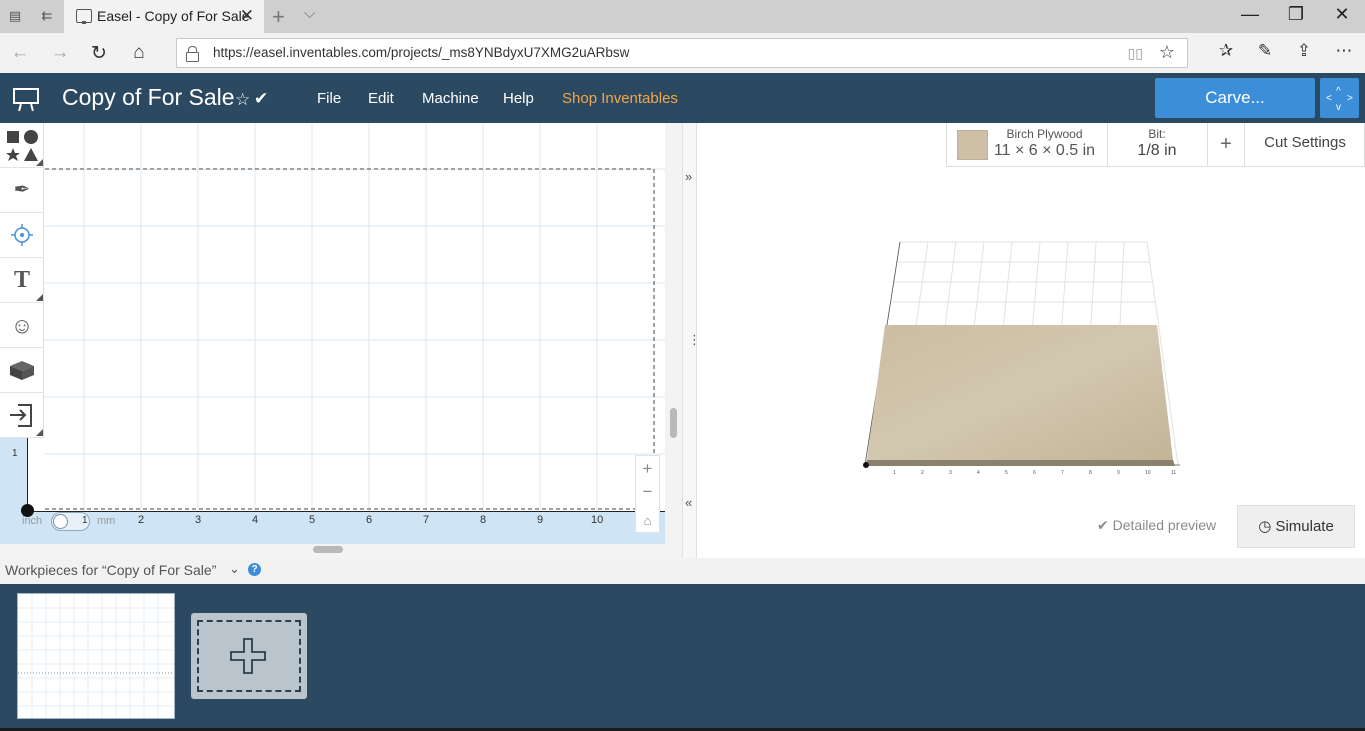 This screenshot has width=1365, height=731. Describe the element at coordinates (1342, 14) in the screenshot. I see `window-close-icon: ✕` at that location.